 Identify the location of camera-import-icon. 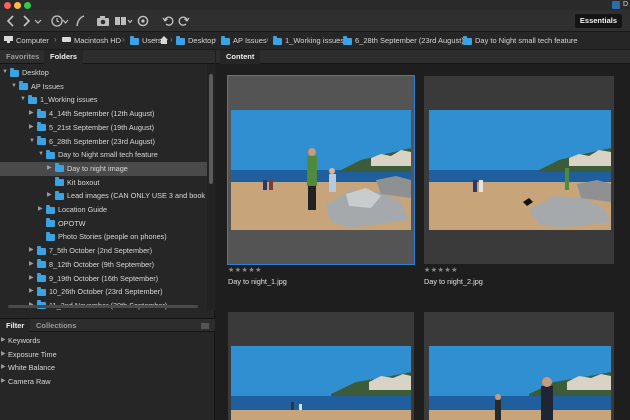
(103, 21).